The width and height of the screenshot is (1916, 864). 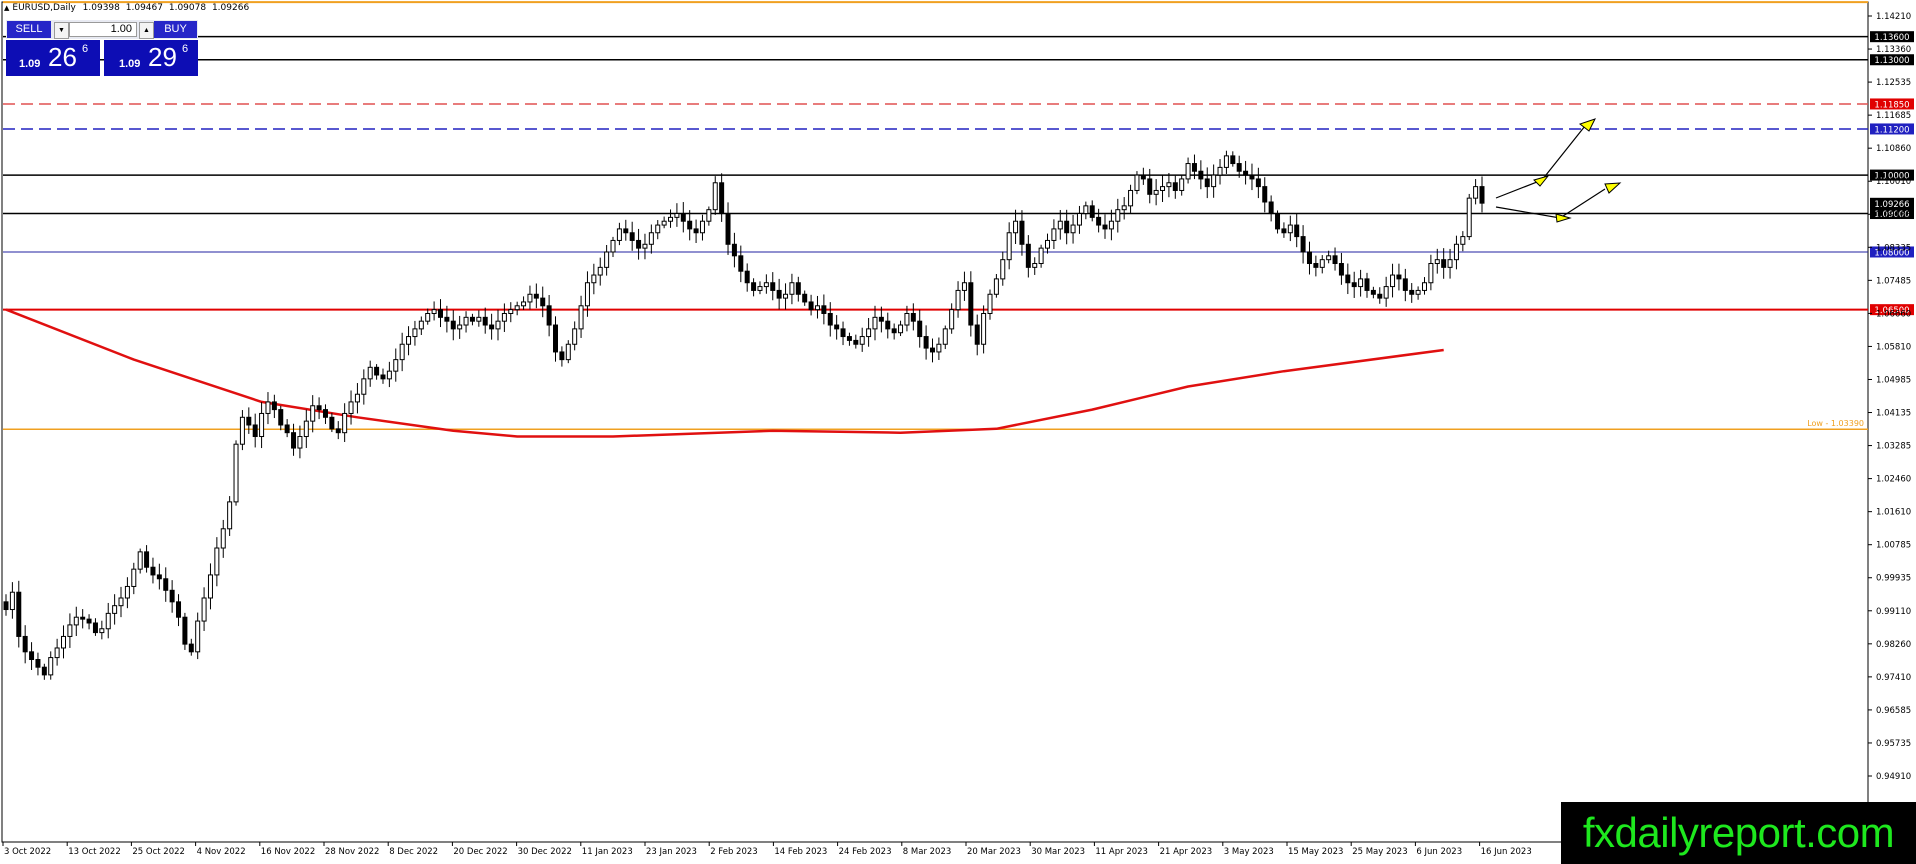 I want to click on x-tick-label-16: 30 Mar 2023, so click(x=1058, y=852).